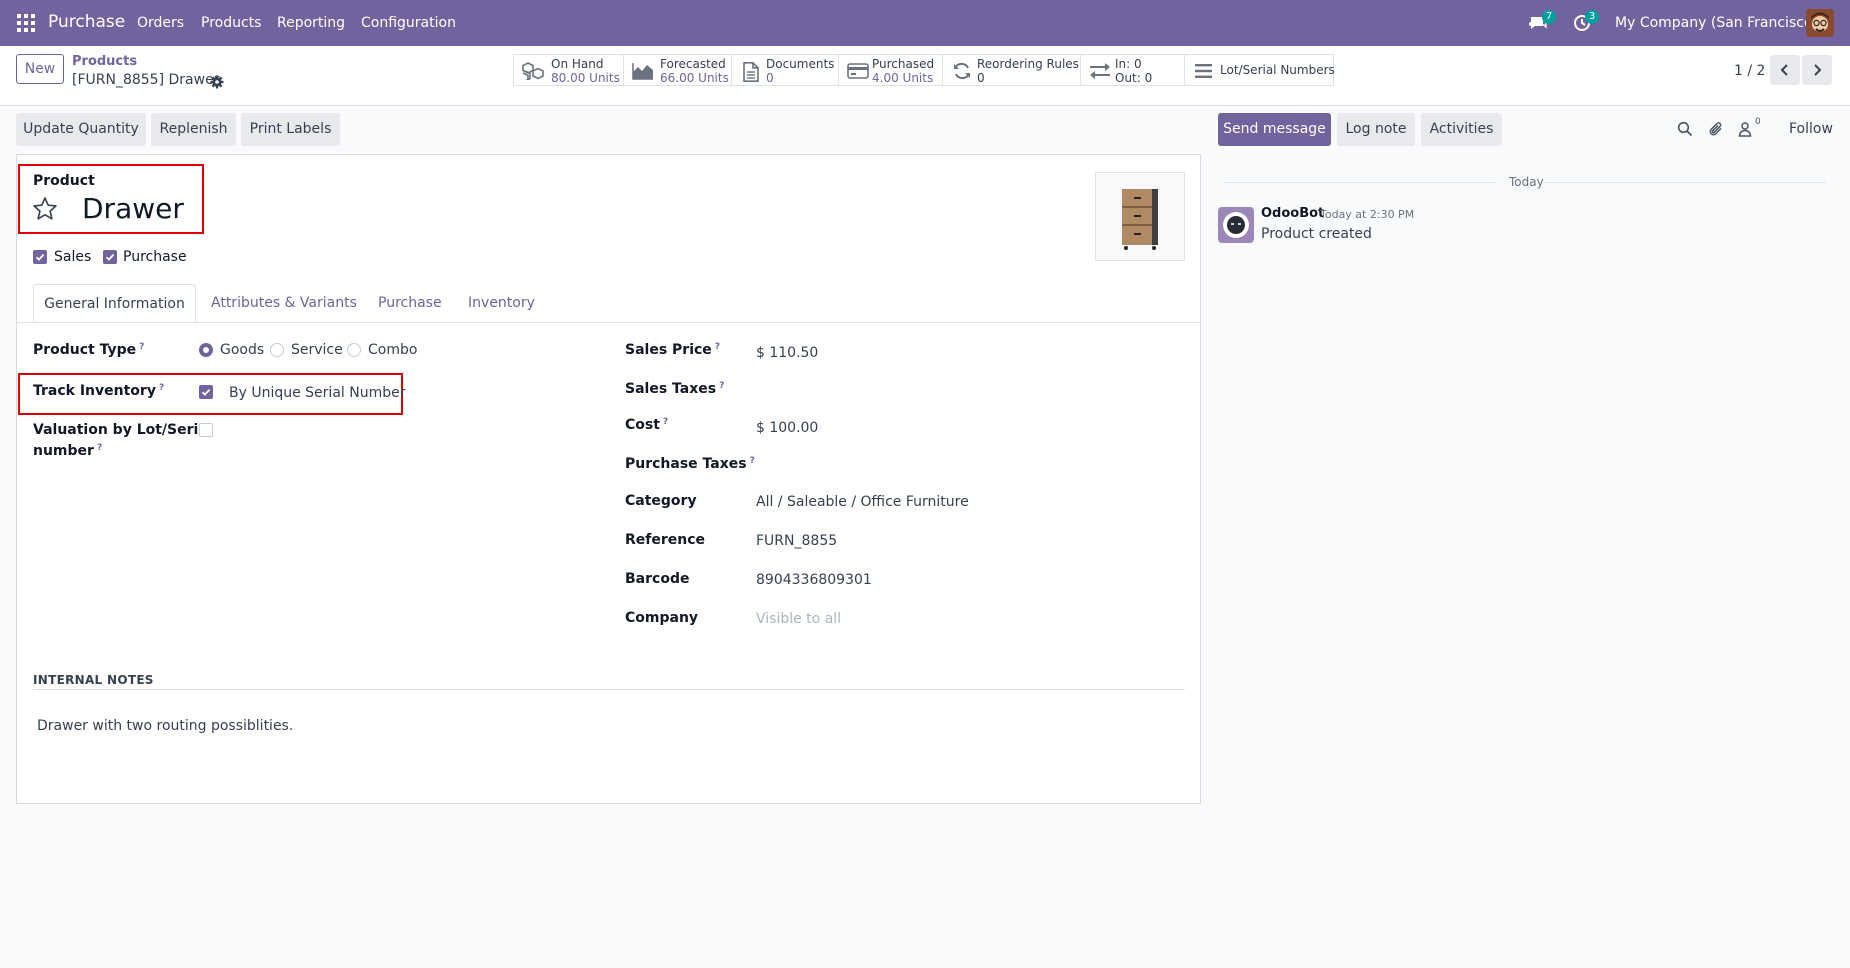 This screenshot has width=1850, height=968. What do you see at coordinates (68, 451) in the screenshot?
I see `valuation-label-line2: number?` at bounding box center [68, 451].